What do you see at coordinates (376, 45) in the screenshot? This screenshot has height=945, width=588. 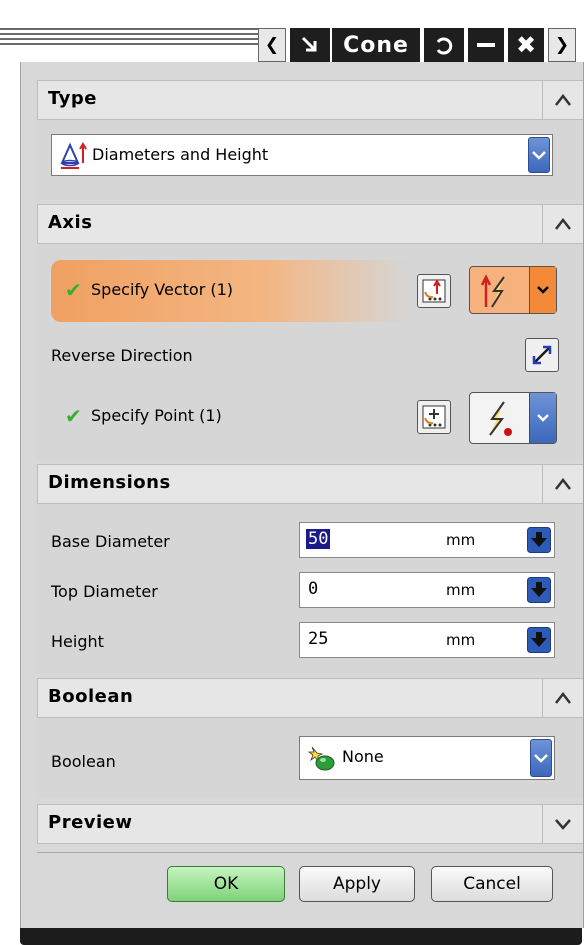 I see `dialog-title: Cone` at bounding box center [376, 45].